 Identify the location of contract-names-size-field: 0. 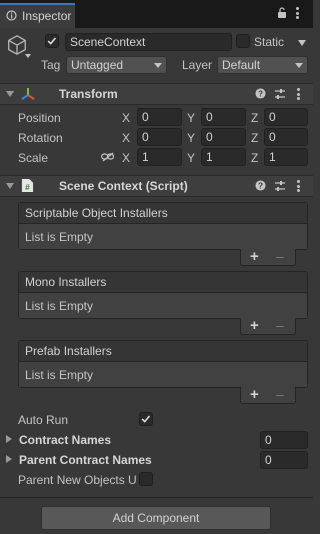
(284, 440).